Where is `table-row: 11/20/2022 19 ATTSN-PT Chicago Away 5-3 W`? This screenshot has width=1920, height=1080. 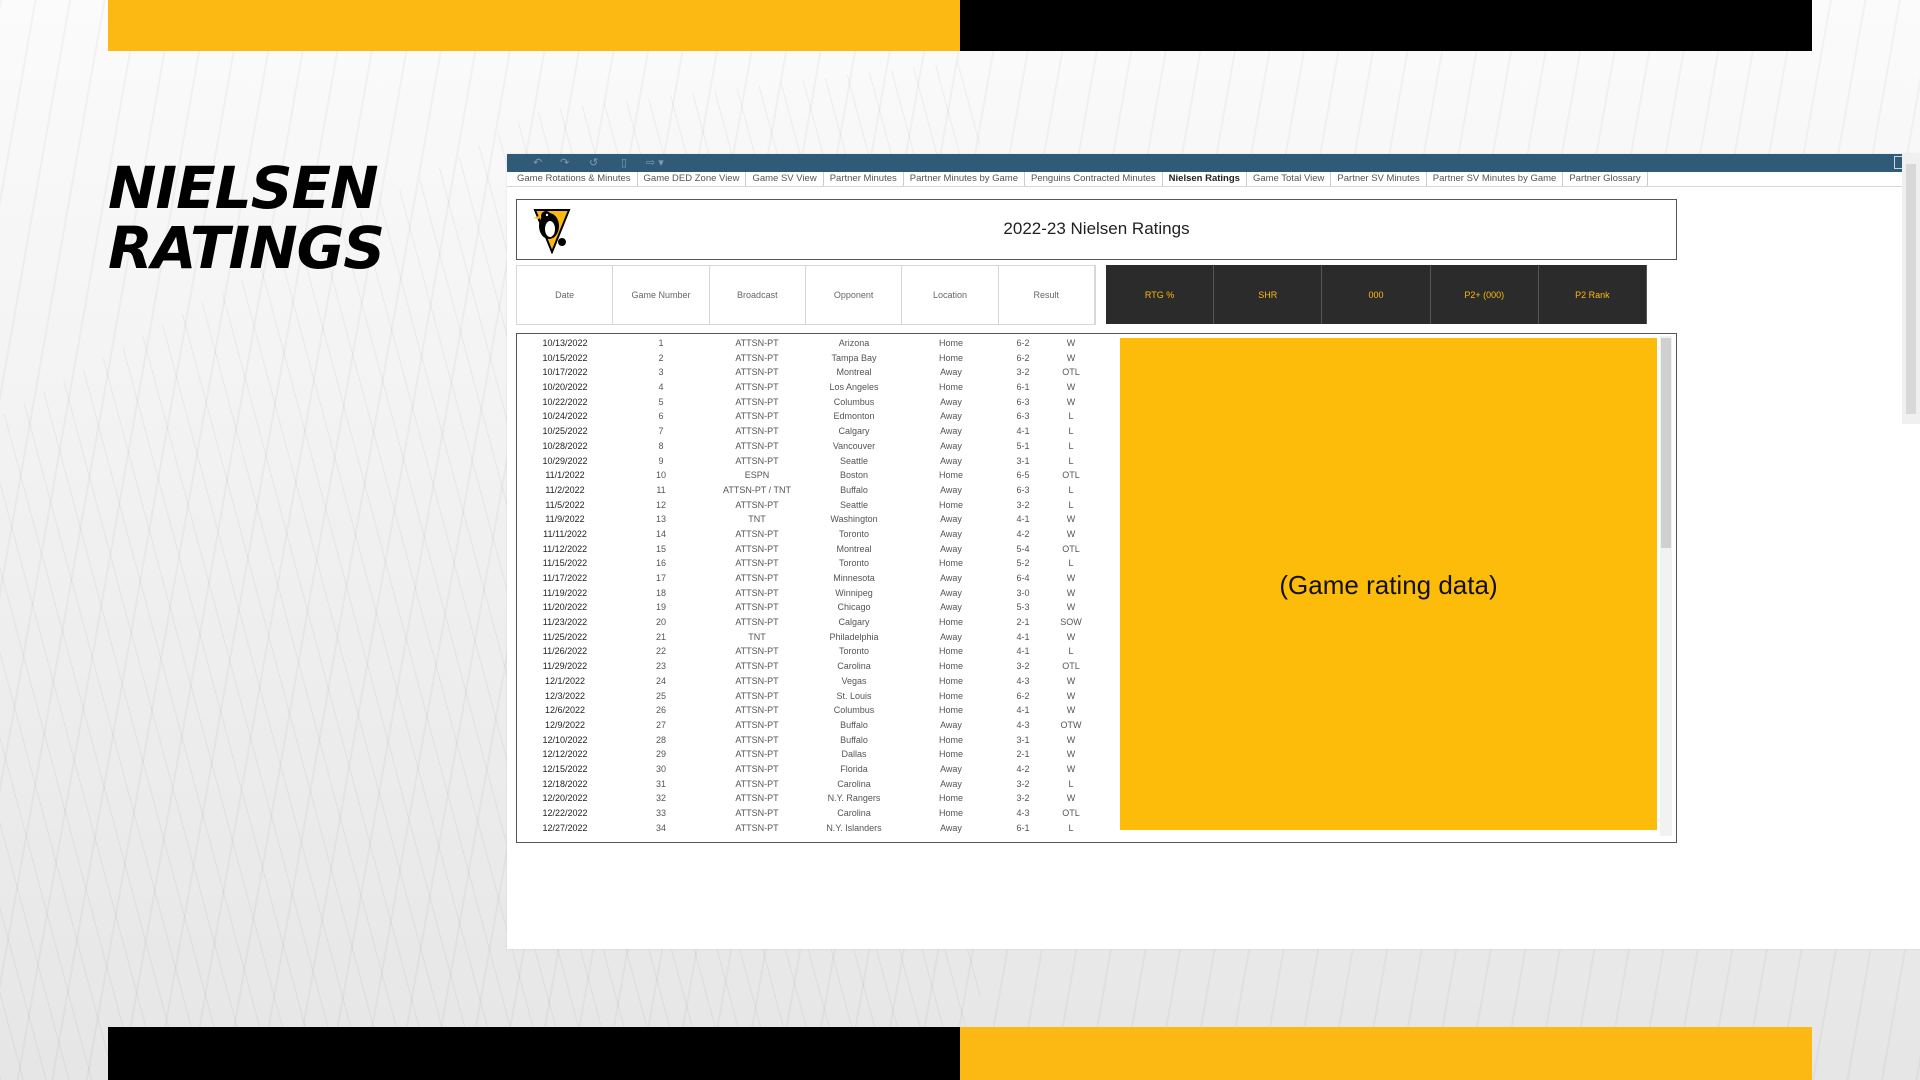
table-row: 11/20/2022 19 ATTSN-PT Chicago Away 5-3 W is located at coordinates (806, 607).